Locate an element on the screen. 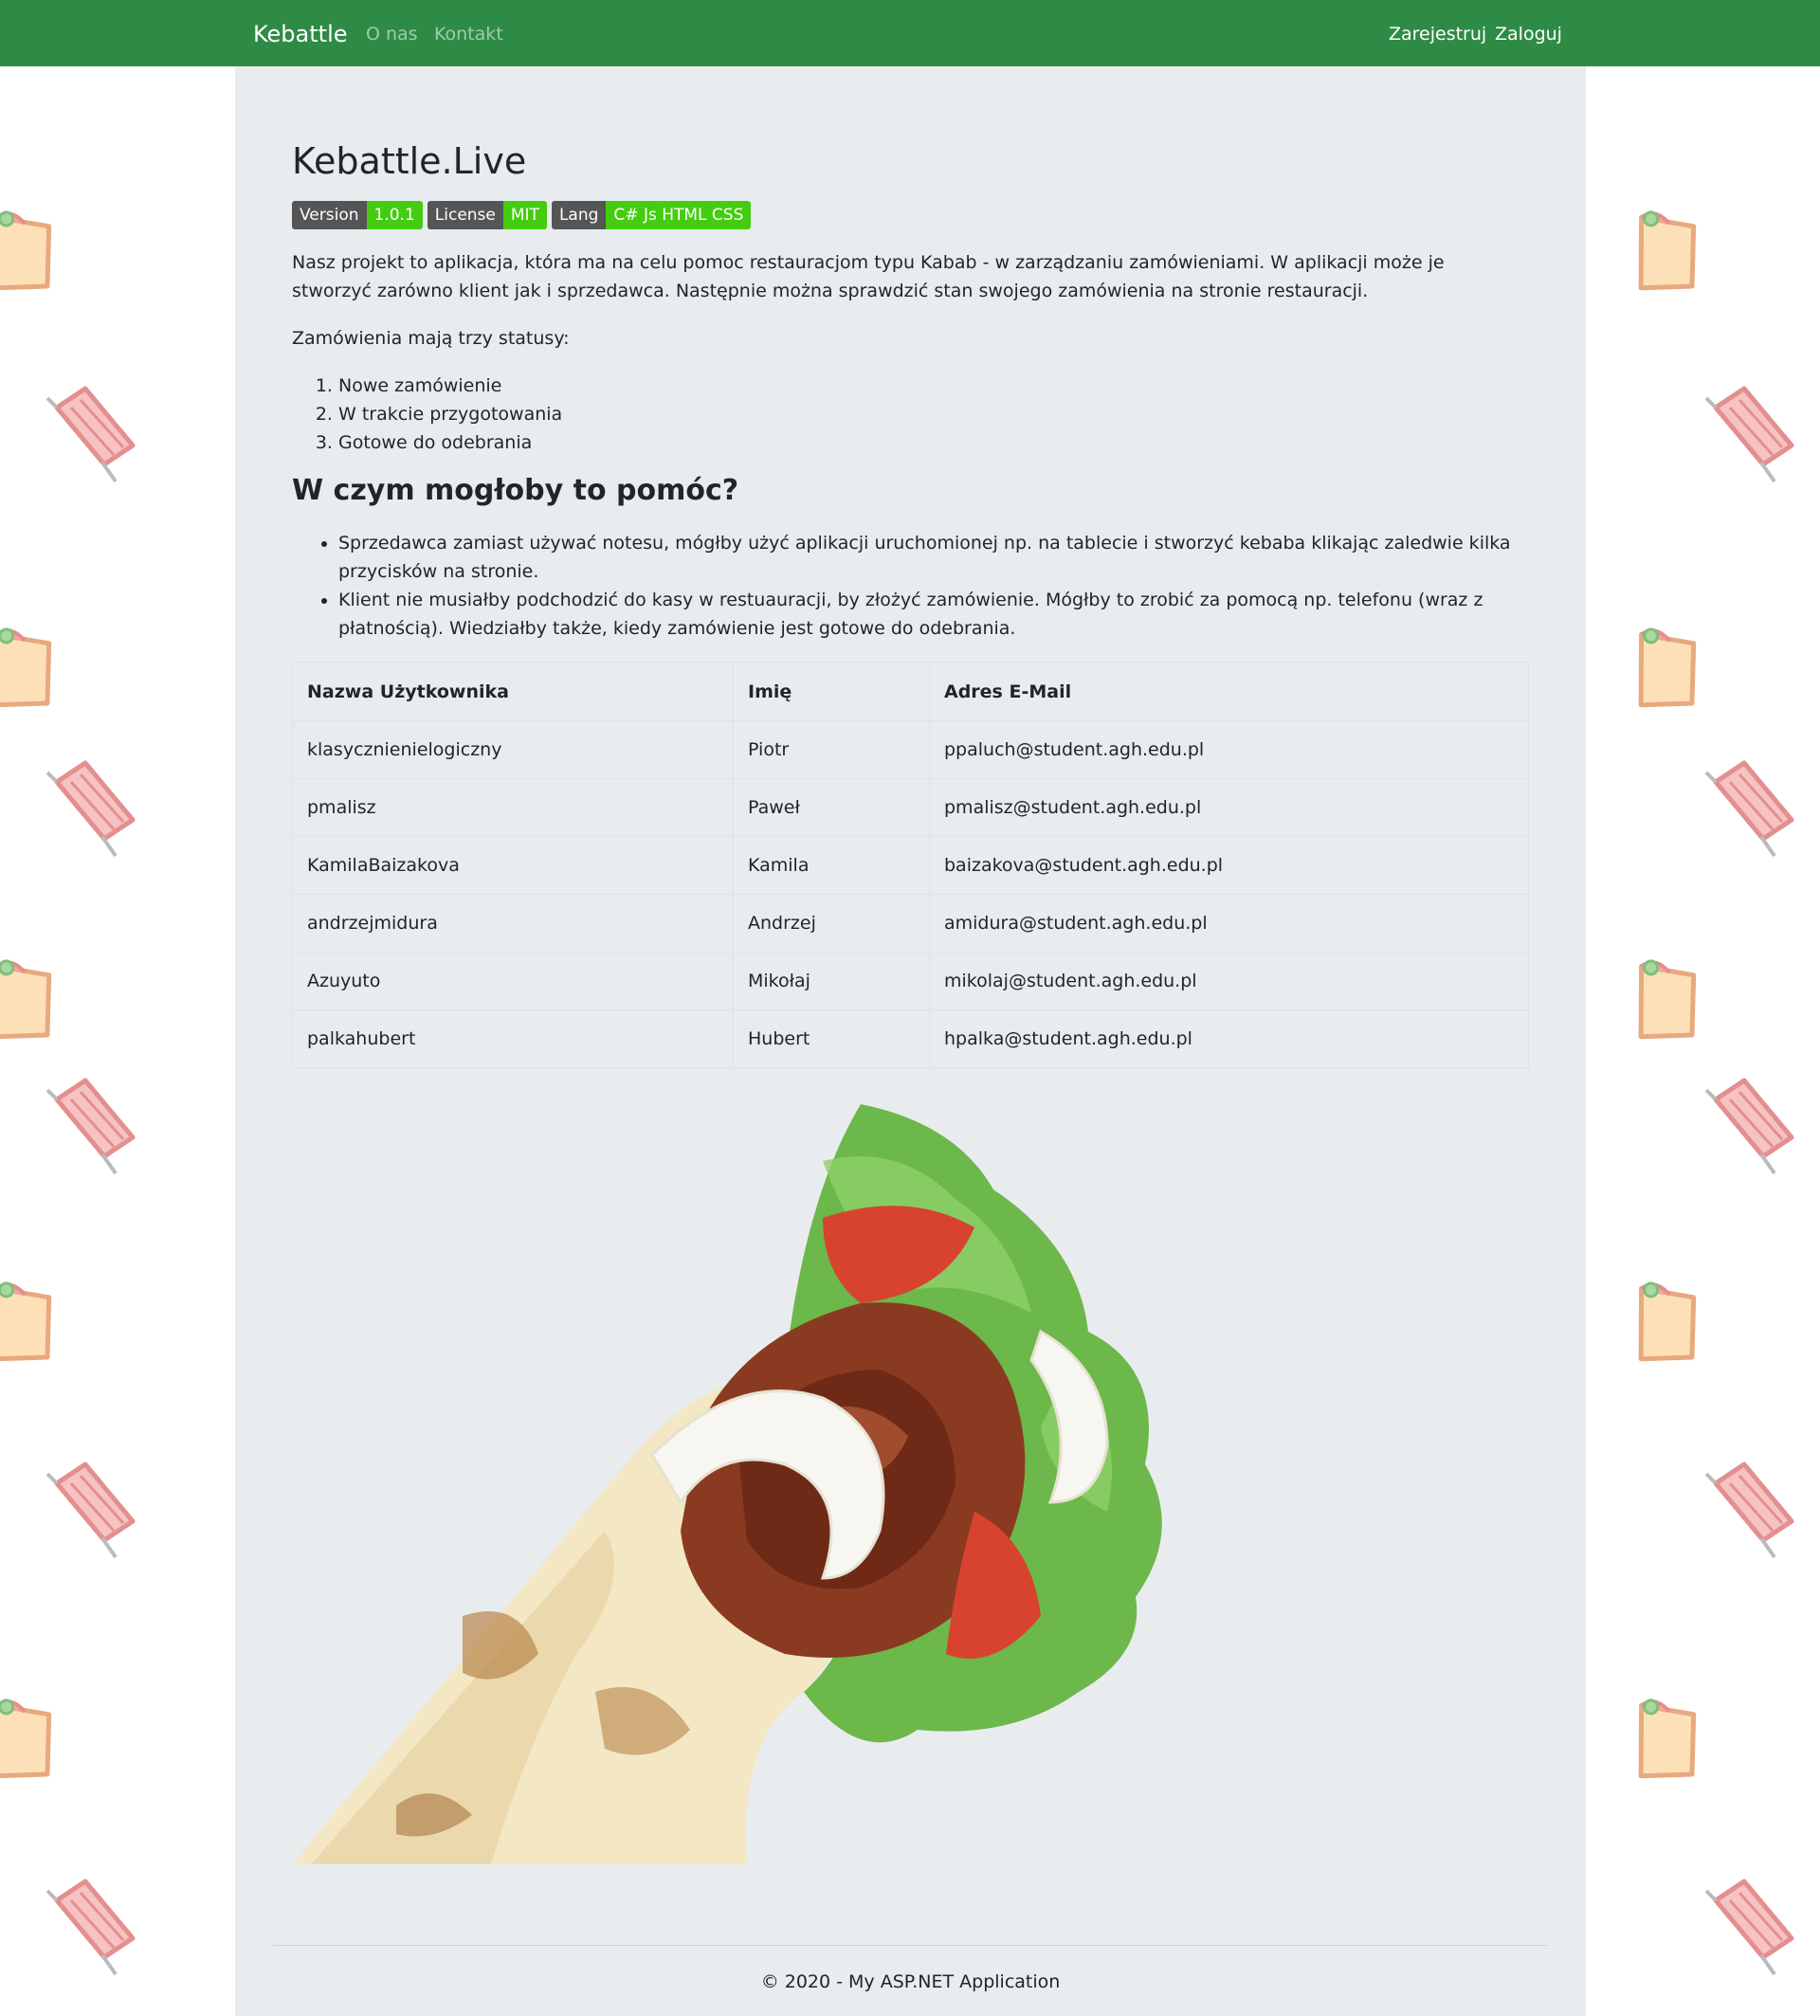 This screenshot has width=1820, height=2016. badge-value: C# Js HTML CSS is located at coordinates (679, 215).